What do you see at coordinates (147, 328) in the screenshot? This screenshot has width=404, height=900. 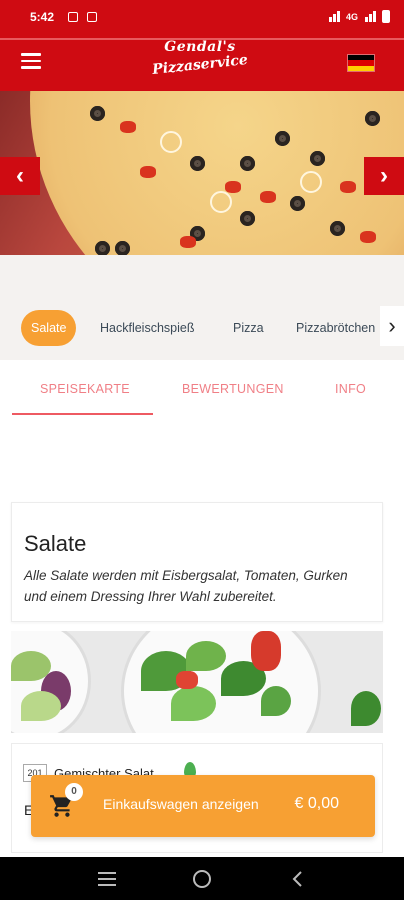 I see `category-hackfleischspiess: Hackfleischspieß` at bounding box center [147, 328].